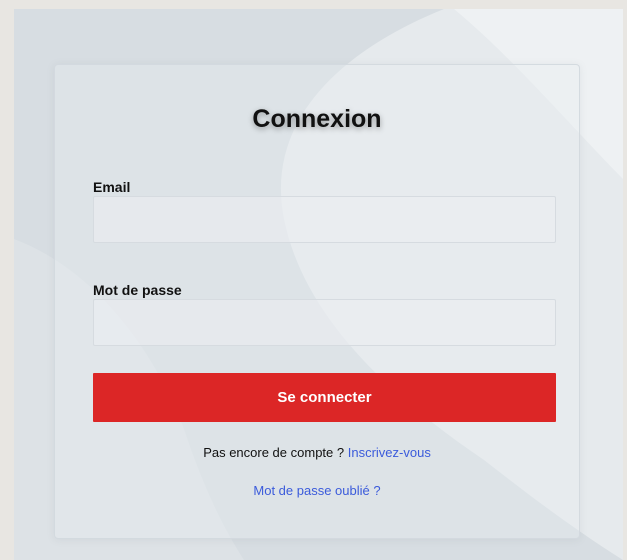  I want to click on login-button: Se connecter, so click(324, 397).